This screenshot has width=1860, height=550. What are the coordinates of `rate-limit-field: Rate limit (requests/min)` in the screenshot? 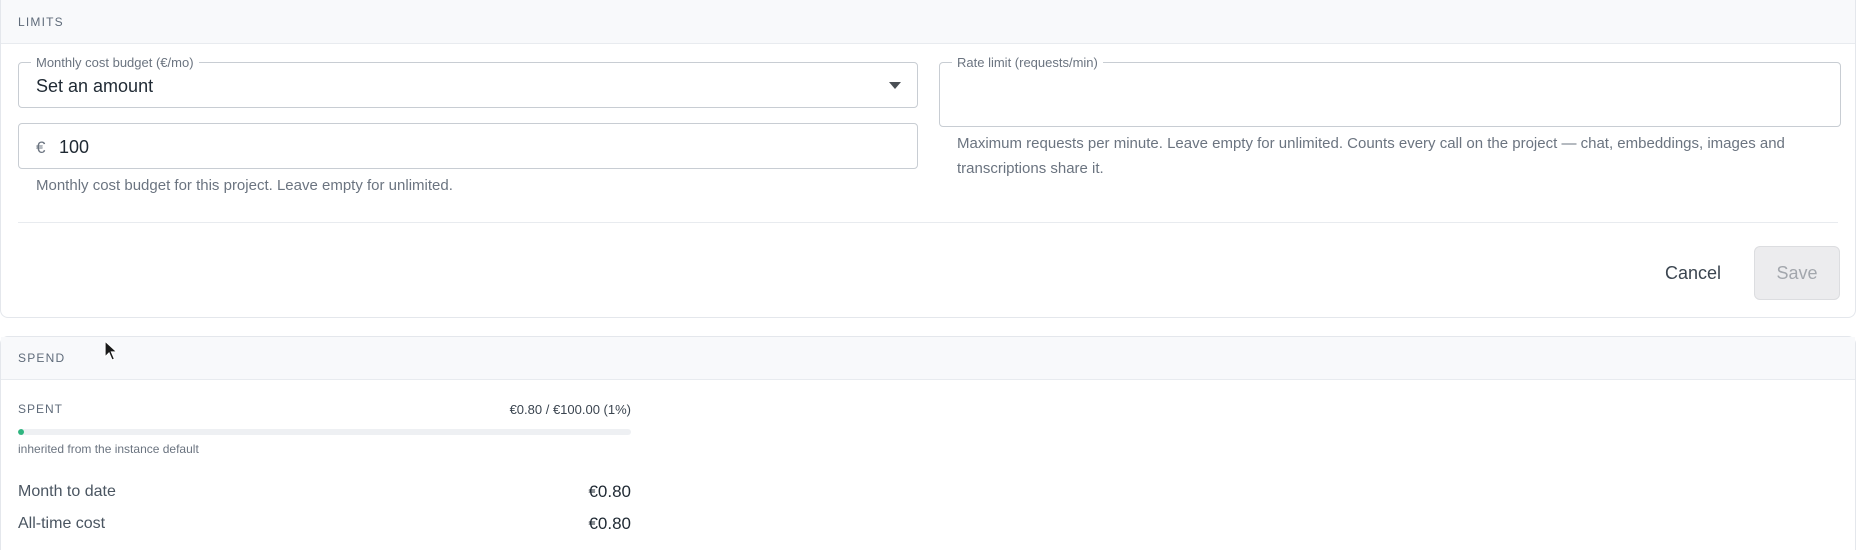 It's located at (1390, 91).